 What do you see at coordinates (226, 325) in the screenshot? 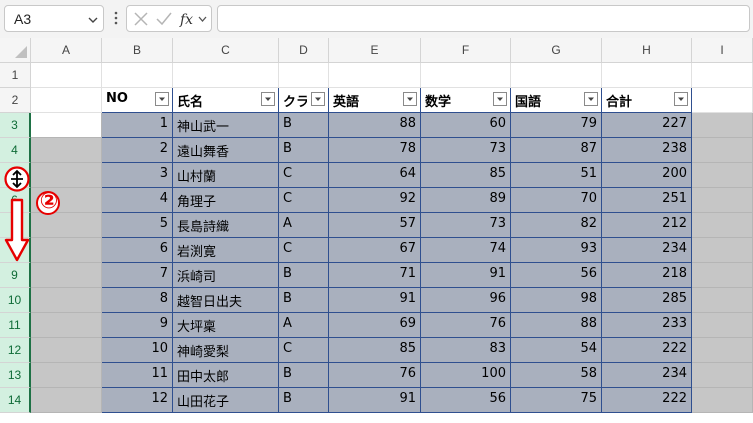
I see `cell-C11: 大坪稟` at bounding box center [226, 325].